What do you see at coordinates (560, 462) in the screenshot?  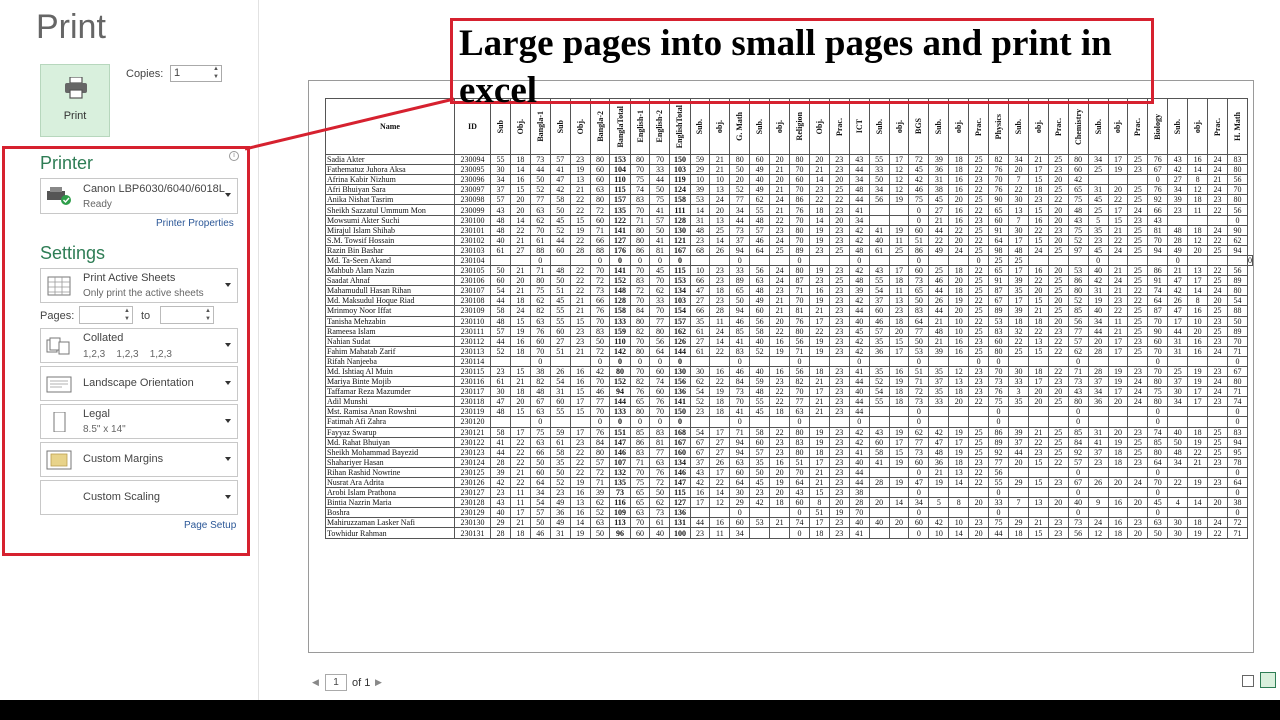 I see `table-cell: 35` at bounding box center [560, 462].